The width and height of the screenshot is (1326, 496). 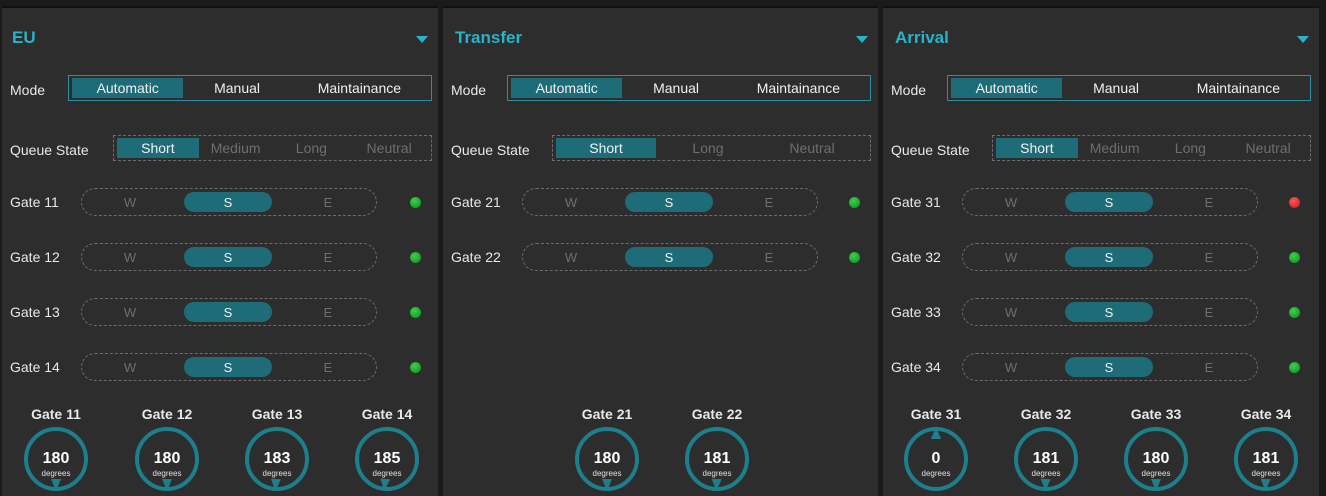 I want to click on gauge-label: Gate 12, so click(x=167, y=414).